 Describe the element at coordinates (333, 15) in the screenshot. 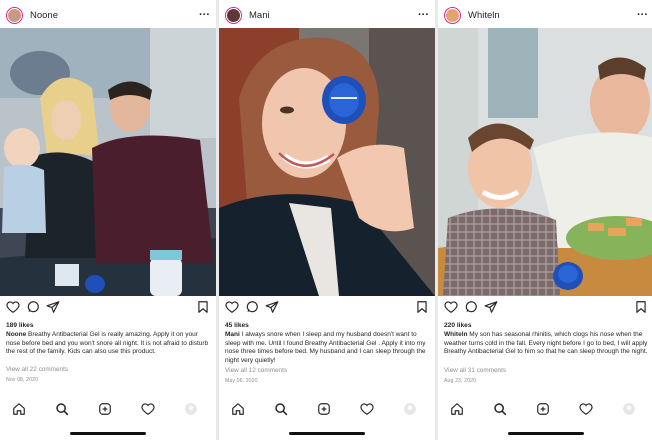

I see `username: Mani` at that location.